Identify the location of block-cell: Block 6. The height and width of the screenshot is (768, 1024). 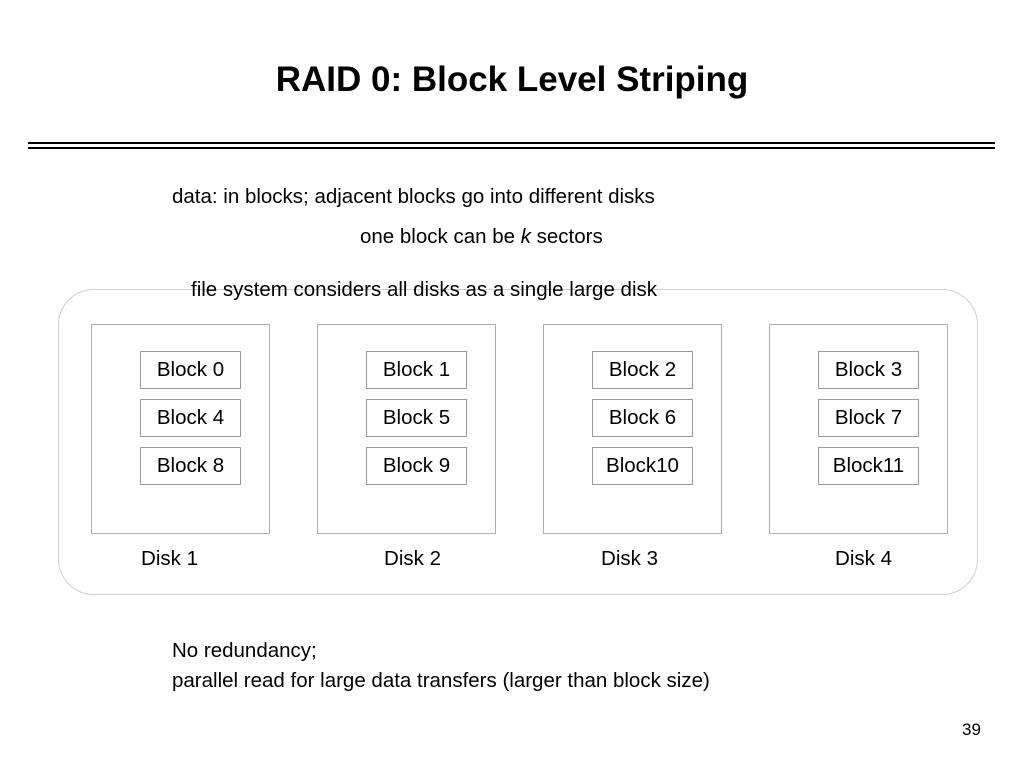
(642, 418).